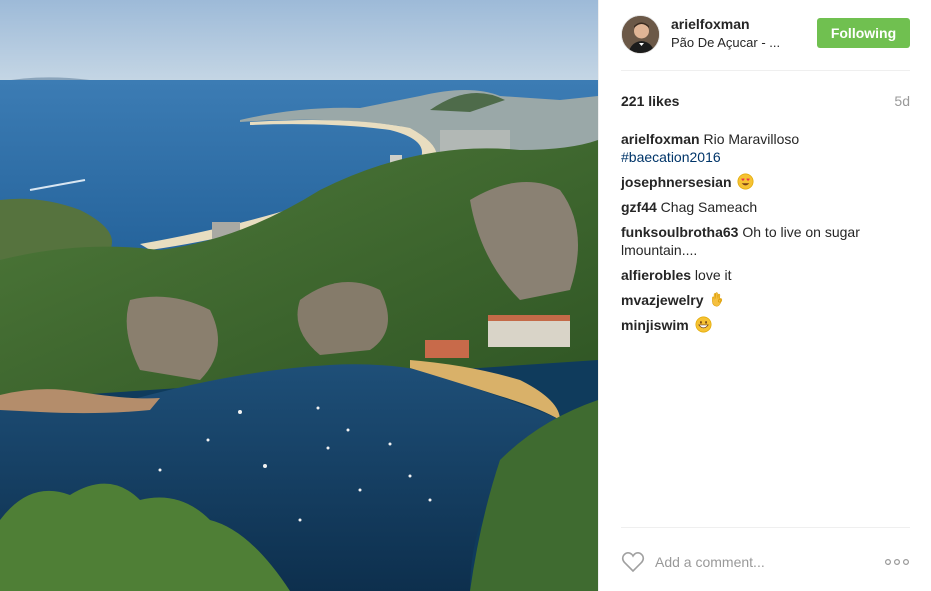  I want to click on post-footer, so click(765, 559).